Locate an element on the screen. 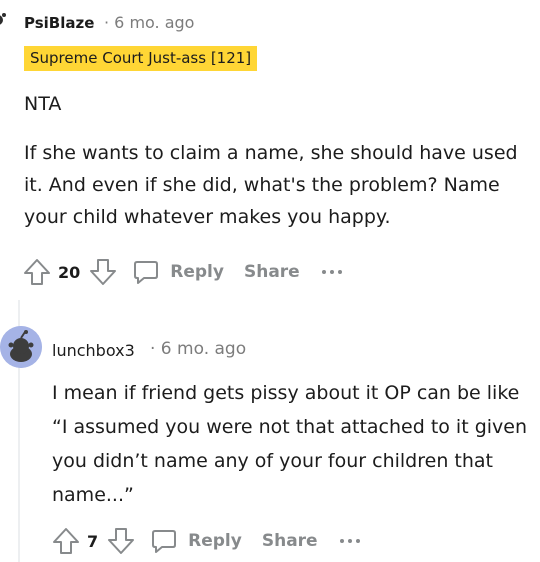 The width and height of the screenshot is (540, 562). comment-action-bar: 7 Reply Share is located at coordinates (205, 541).